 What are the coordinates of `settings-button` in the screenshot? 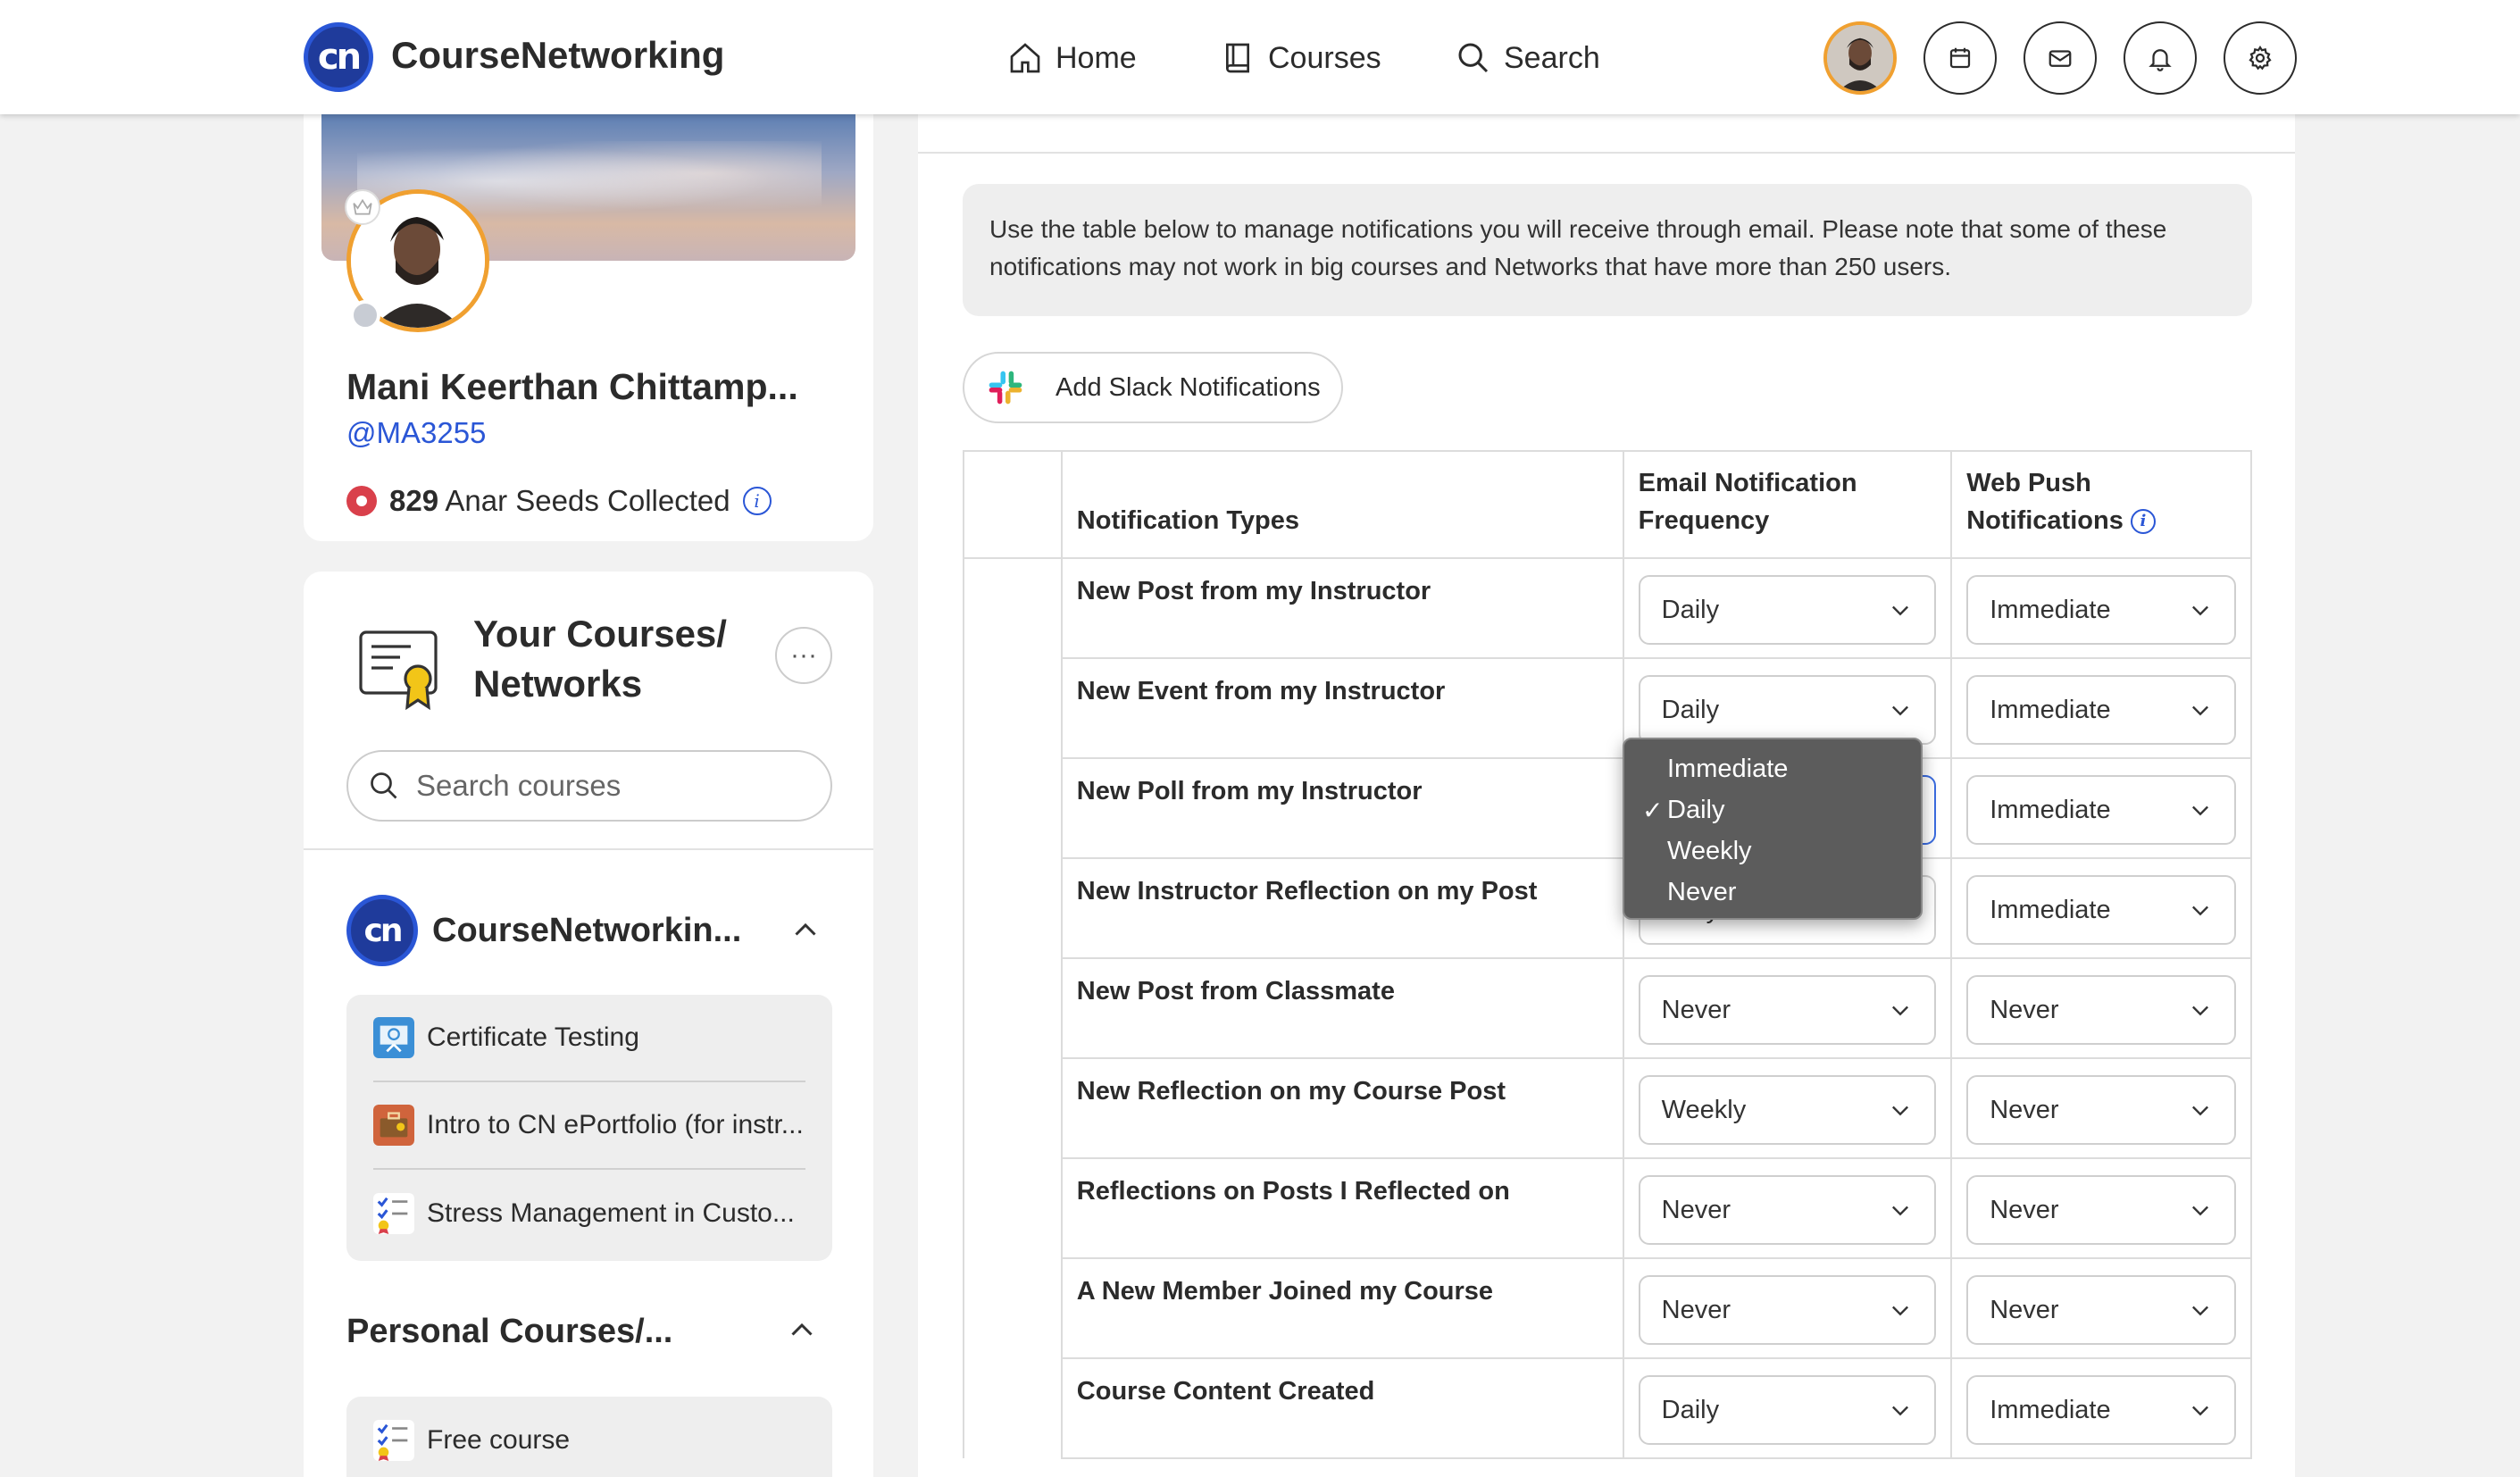 It's located at (2260, 58).